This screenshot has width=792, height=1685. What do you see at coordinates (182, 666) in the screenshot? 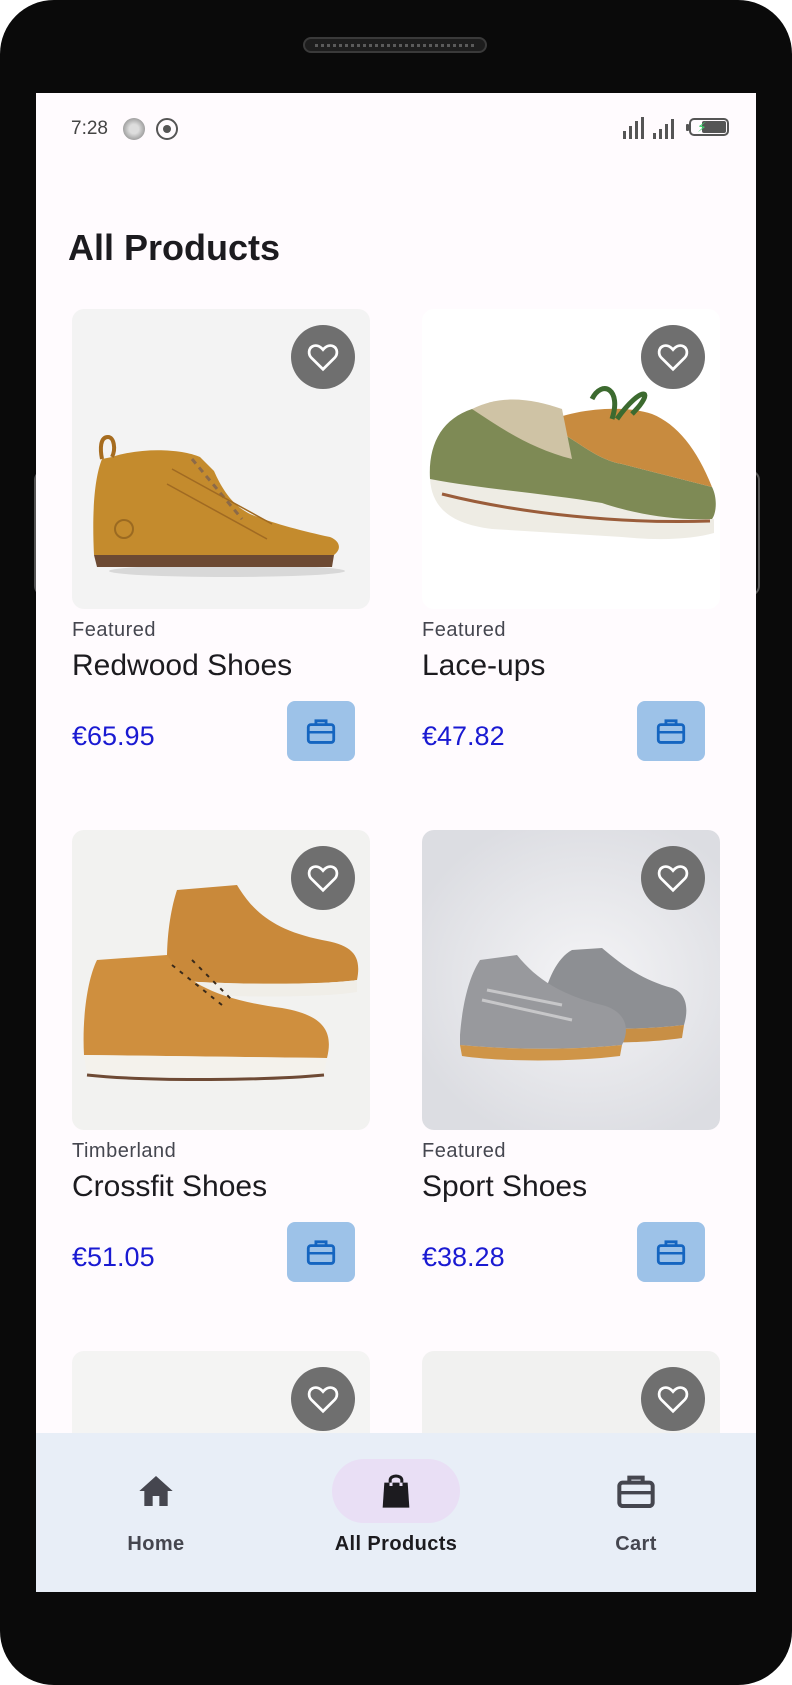
I see `product-name: Redwood Shoes` at bounding box center [182, 666].